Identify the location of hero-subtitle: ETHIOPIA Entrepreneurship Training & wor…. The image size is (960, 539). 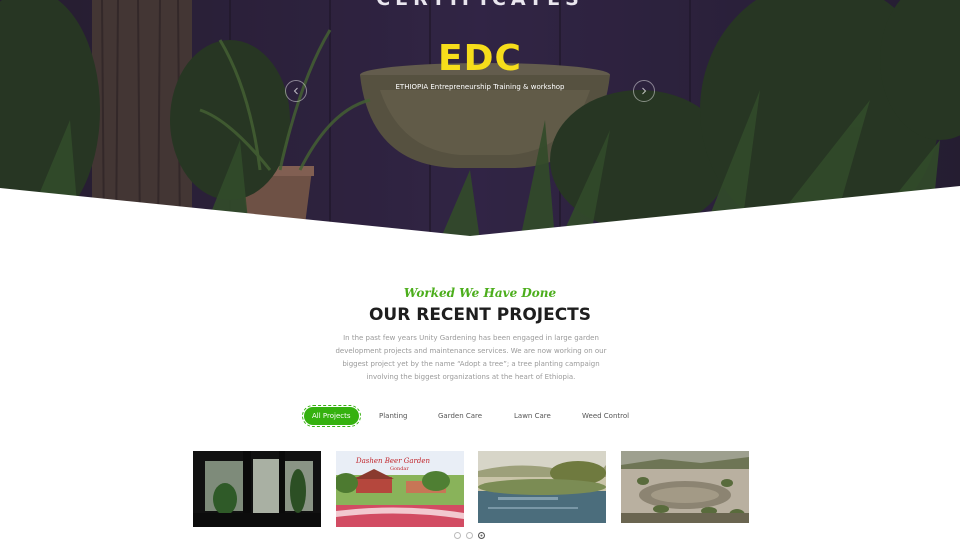
(480, 87).